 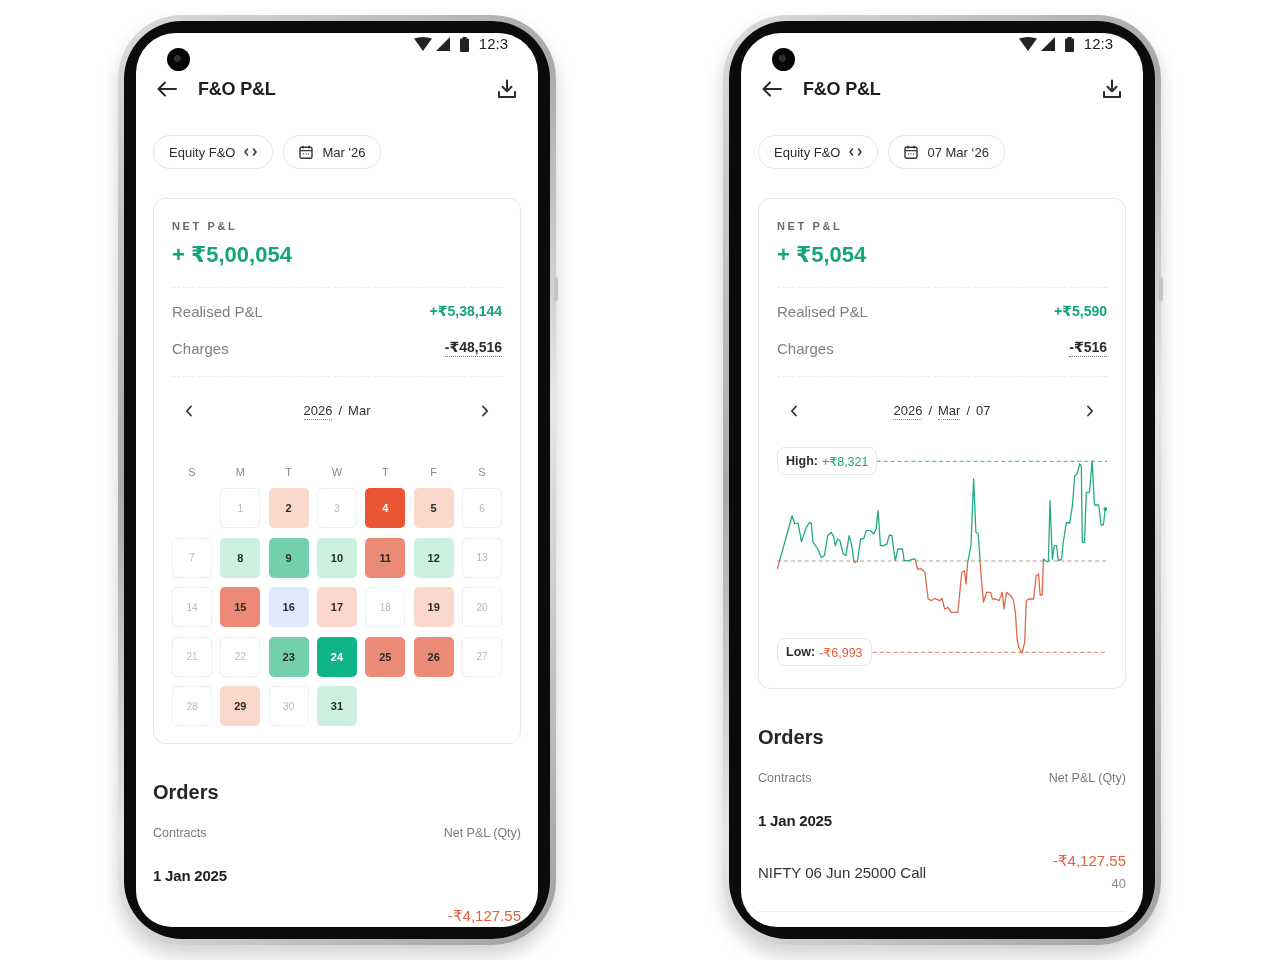 I want to click on calendar-day: 25, so click(x=385, y=656).